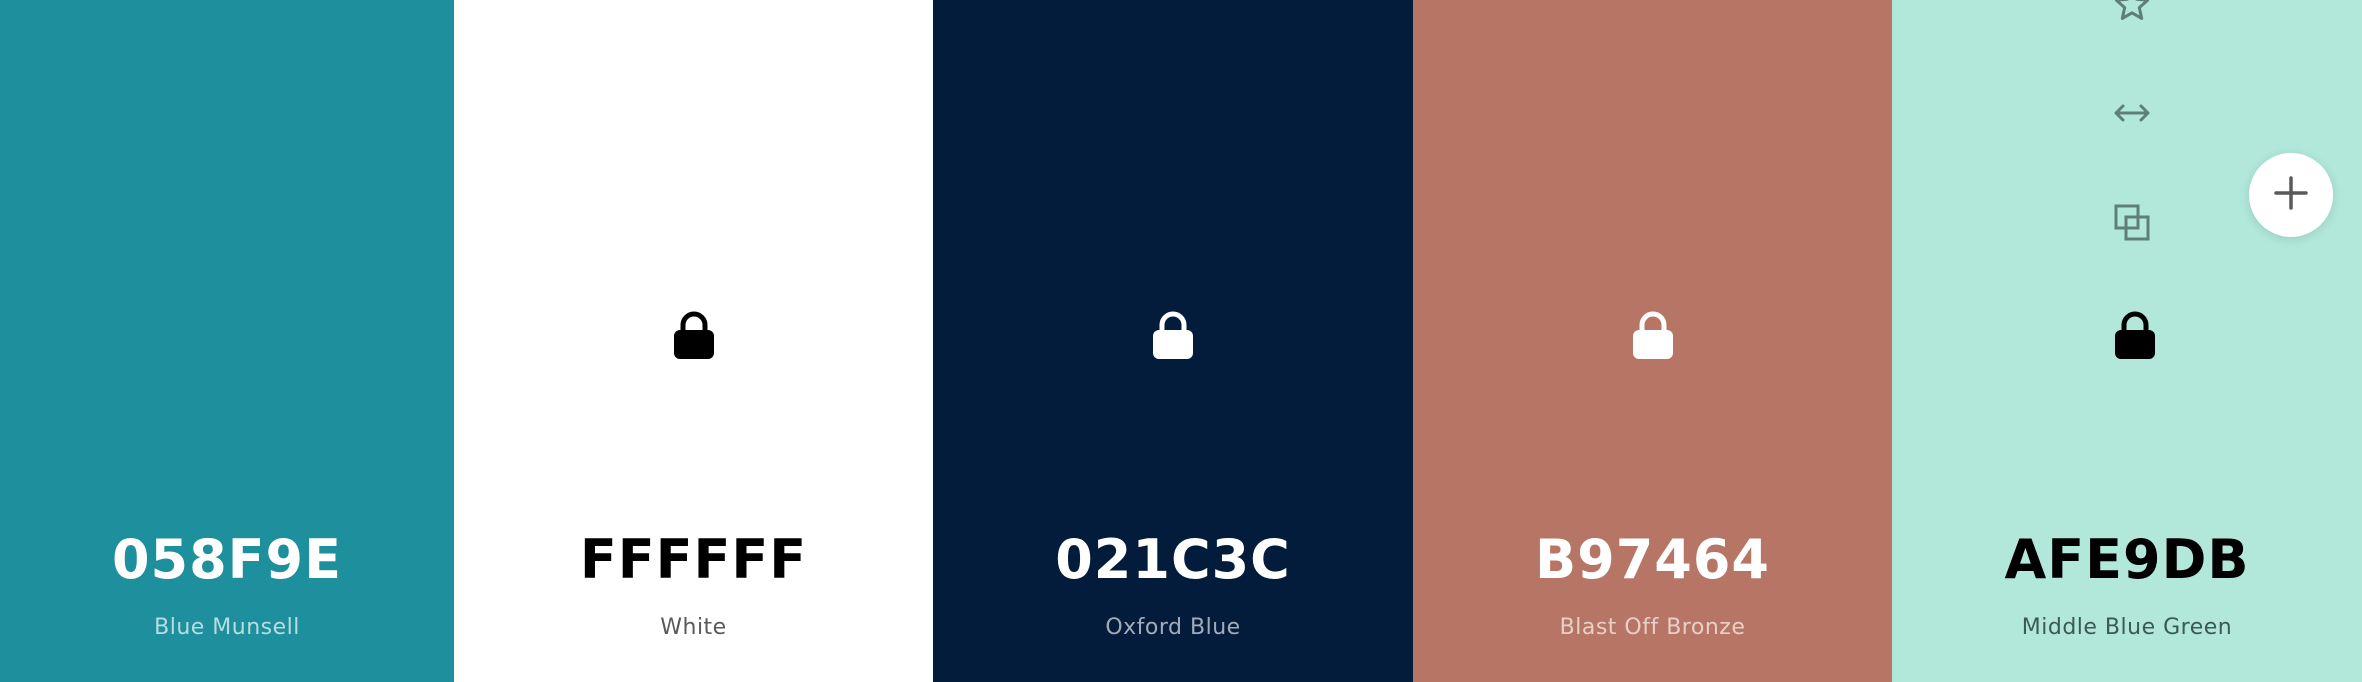 The image size is (2362, 682). Describe the element at coordinates (693, 560) in the screenshot. I see `swatch-hex-code: FFFFFF` at that location.